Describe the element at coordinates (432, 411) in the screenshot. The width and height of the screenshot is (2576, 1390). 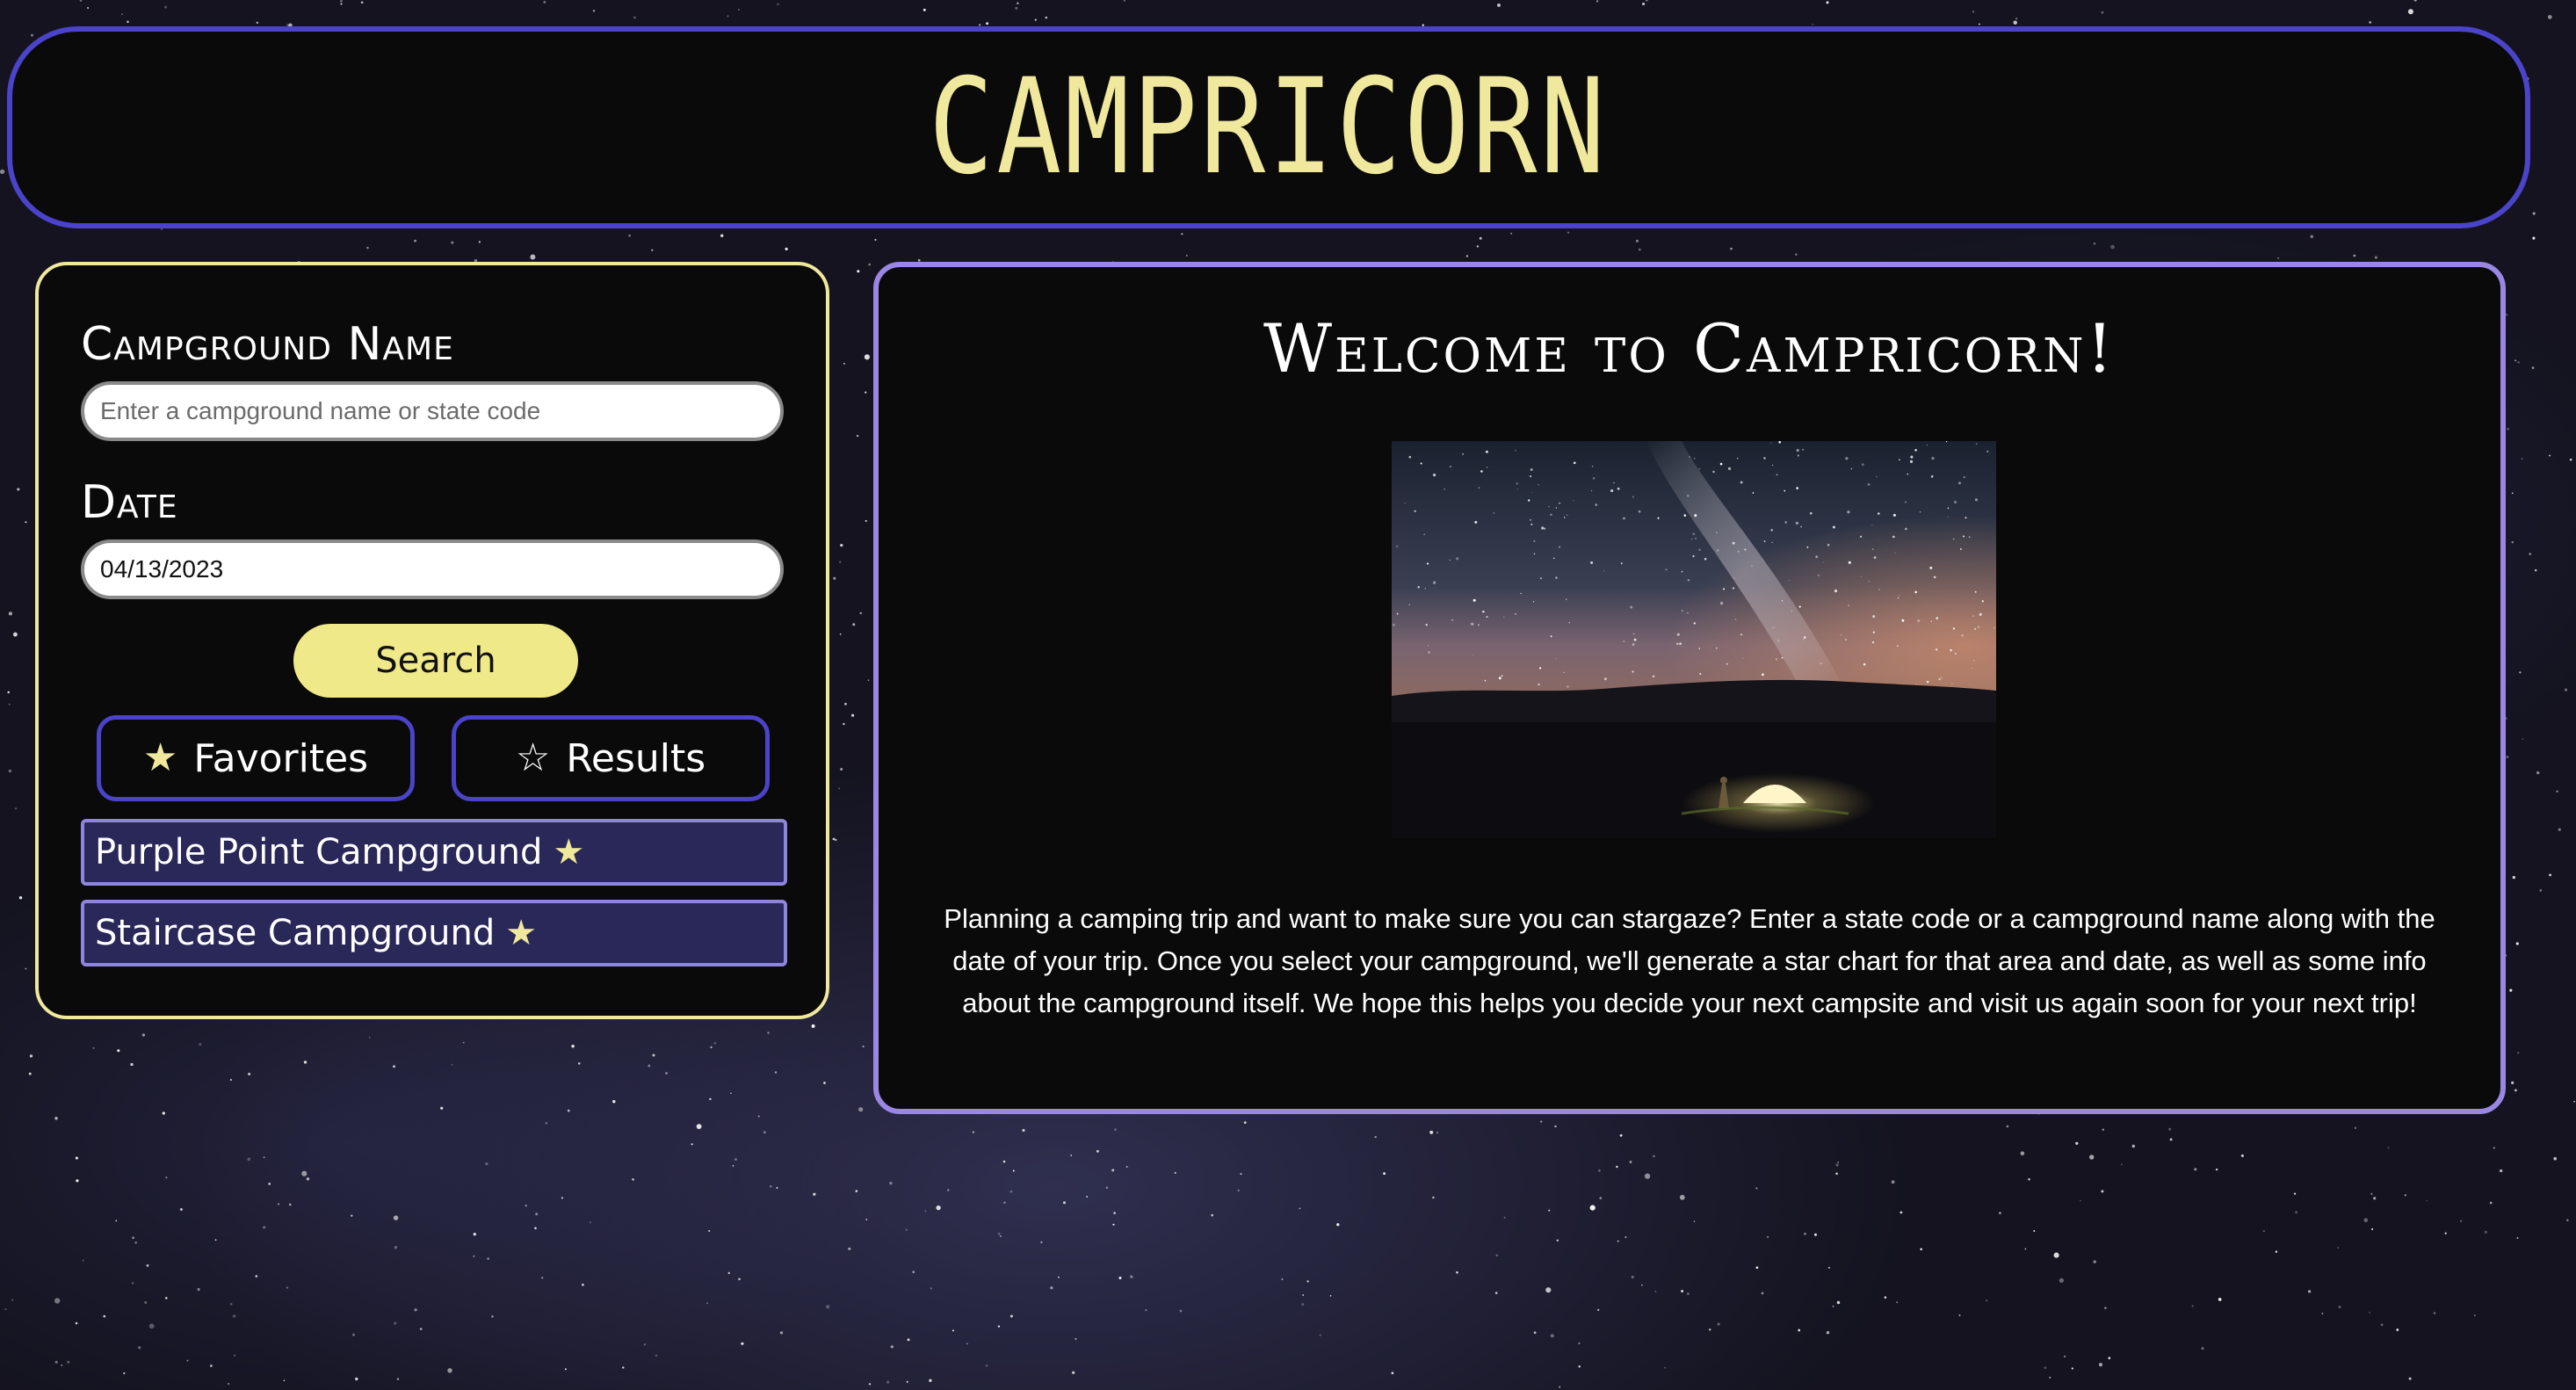
I see `campground-search-input` at that location.